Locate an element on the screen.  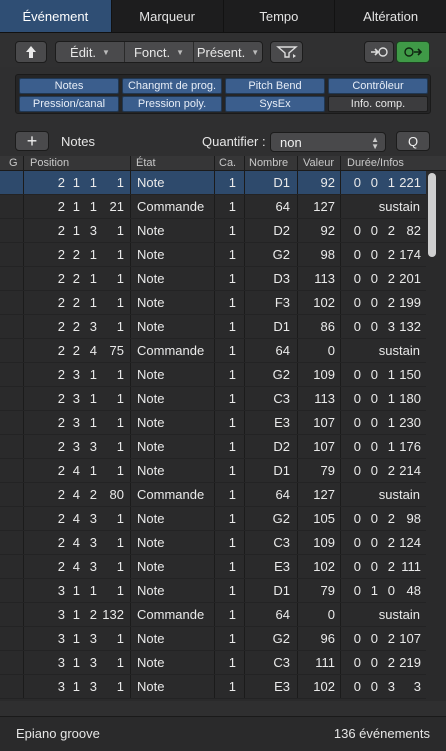
table-row: 3 1 3 1 Note 1 G2 96 0 0 2 107 is located at coordinates (213, 639).